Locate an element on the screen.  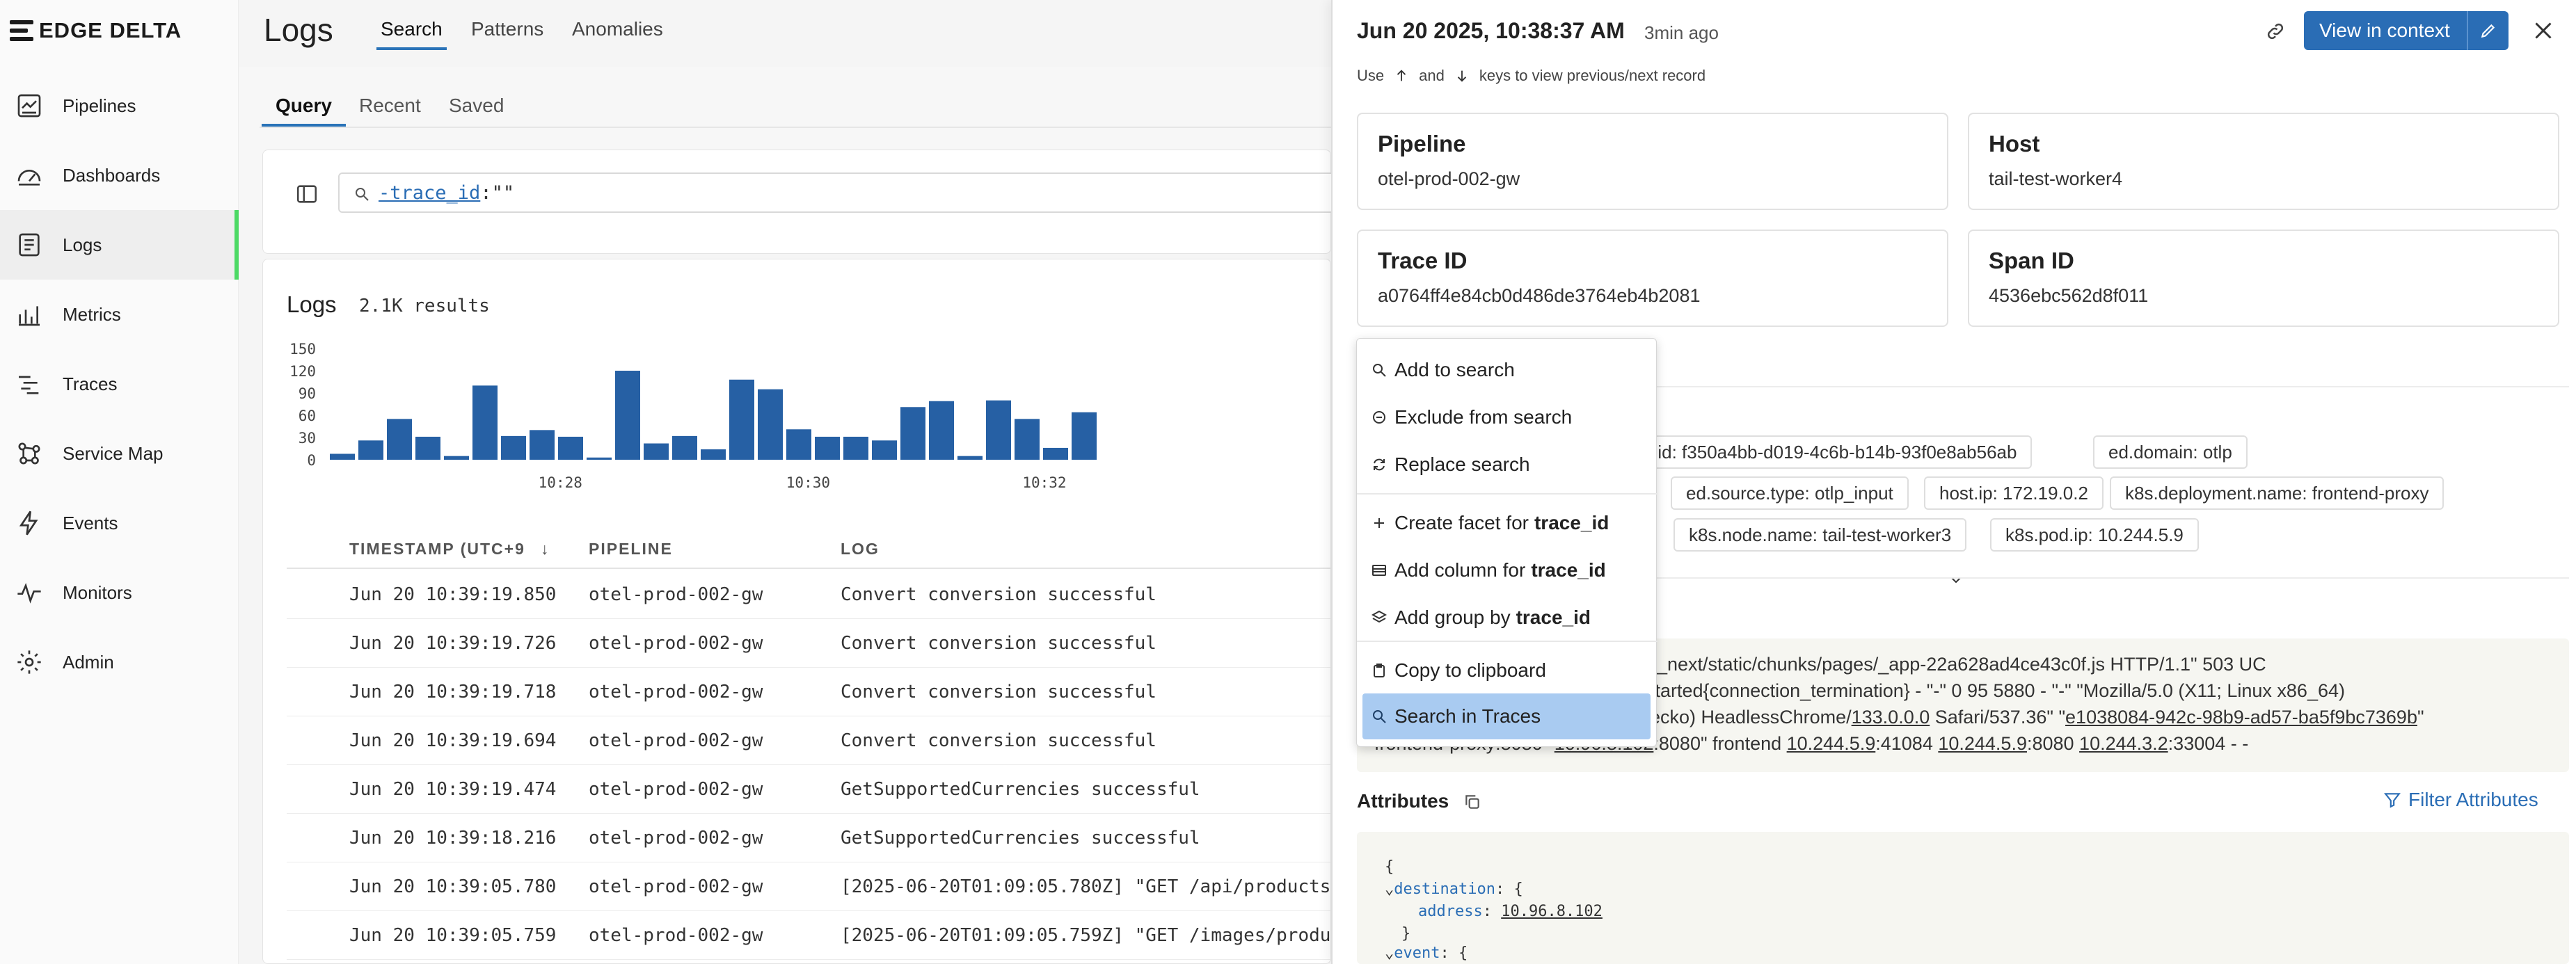
sidebar-item-logs: Logs is located at coordinates (119, 245).